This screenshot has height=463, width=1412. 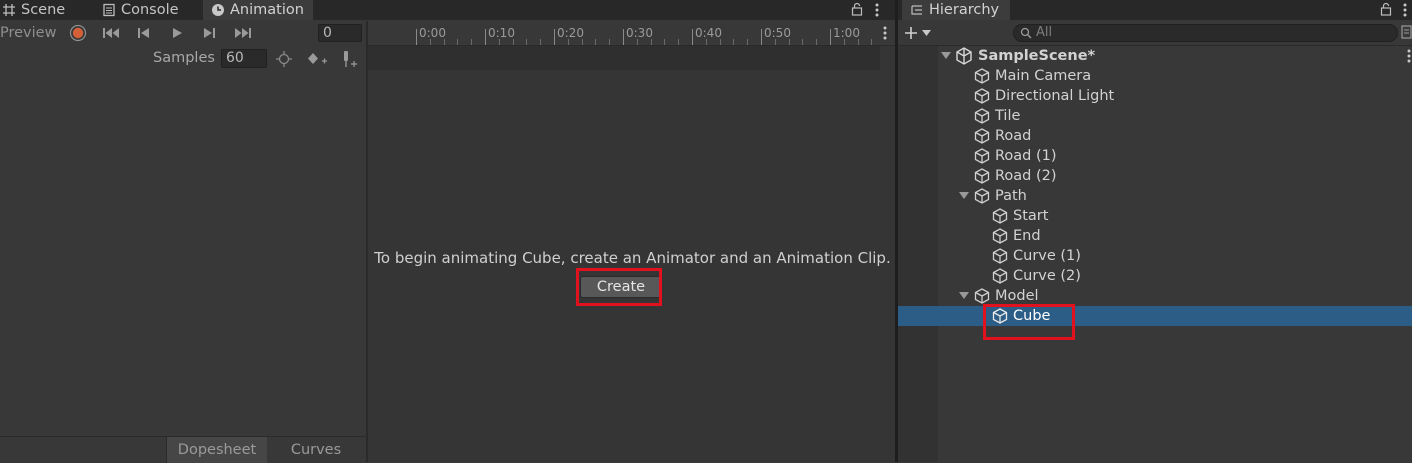 I want to click on tree-item-cube: Cube, so click(x=1155, y=316).